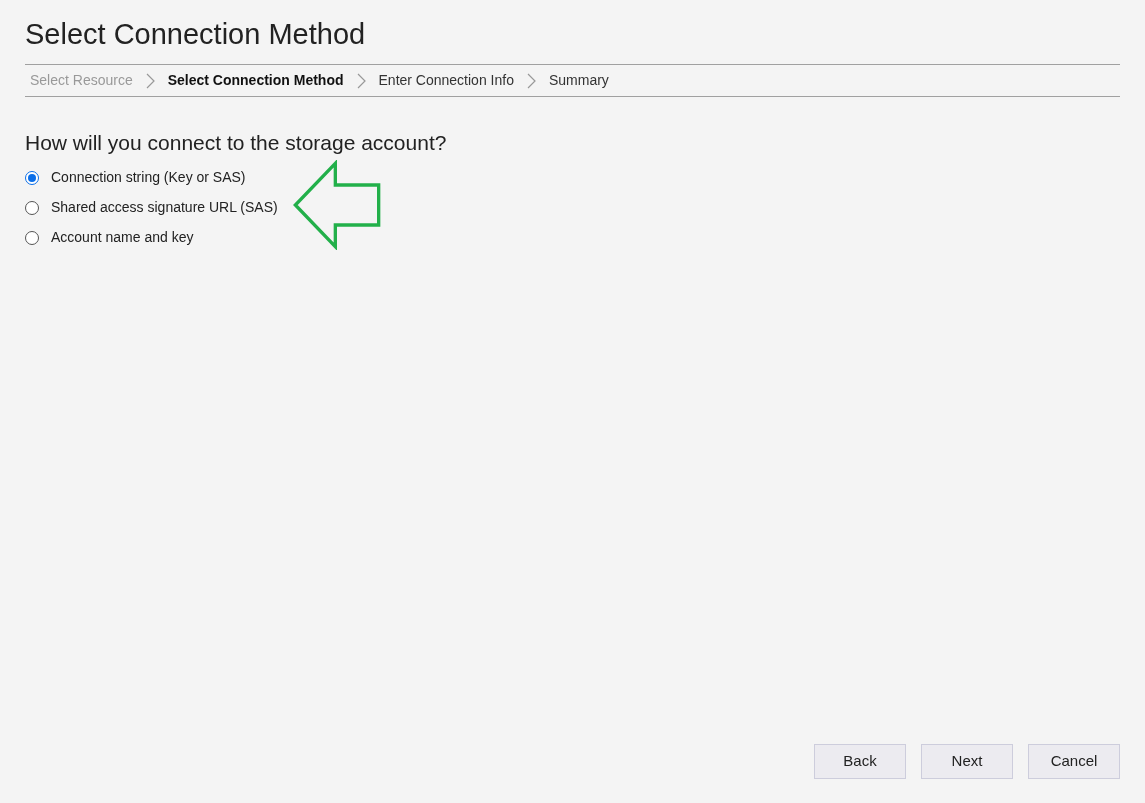 This screenshot has height=803, width=1145. I want to click on breadcrumb-step: Enter Connection Info, so click(446, 80).